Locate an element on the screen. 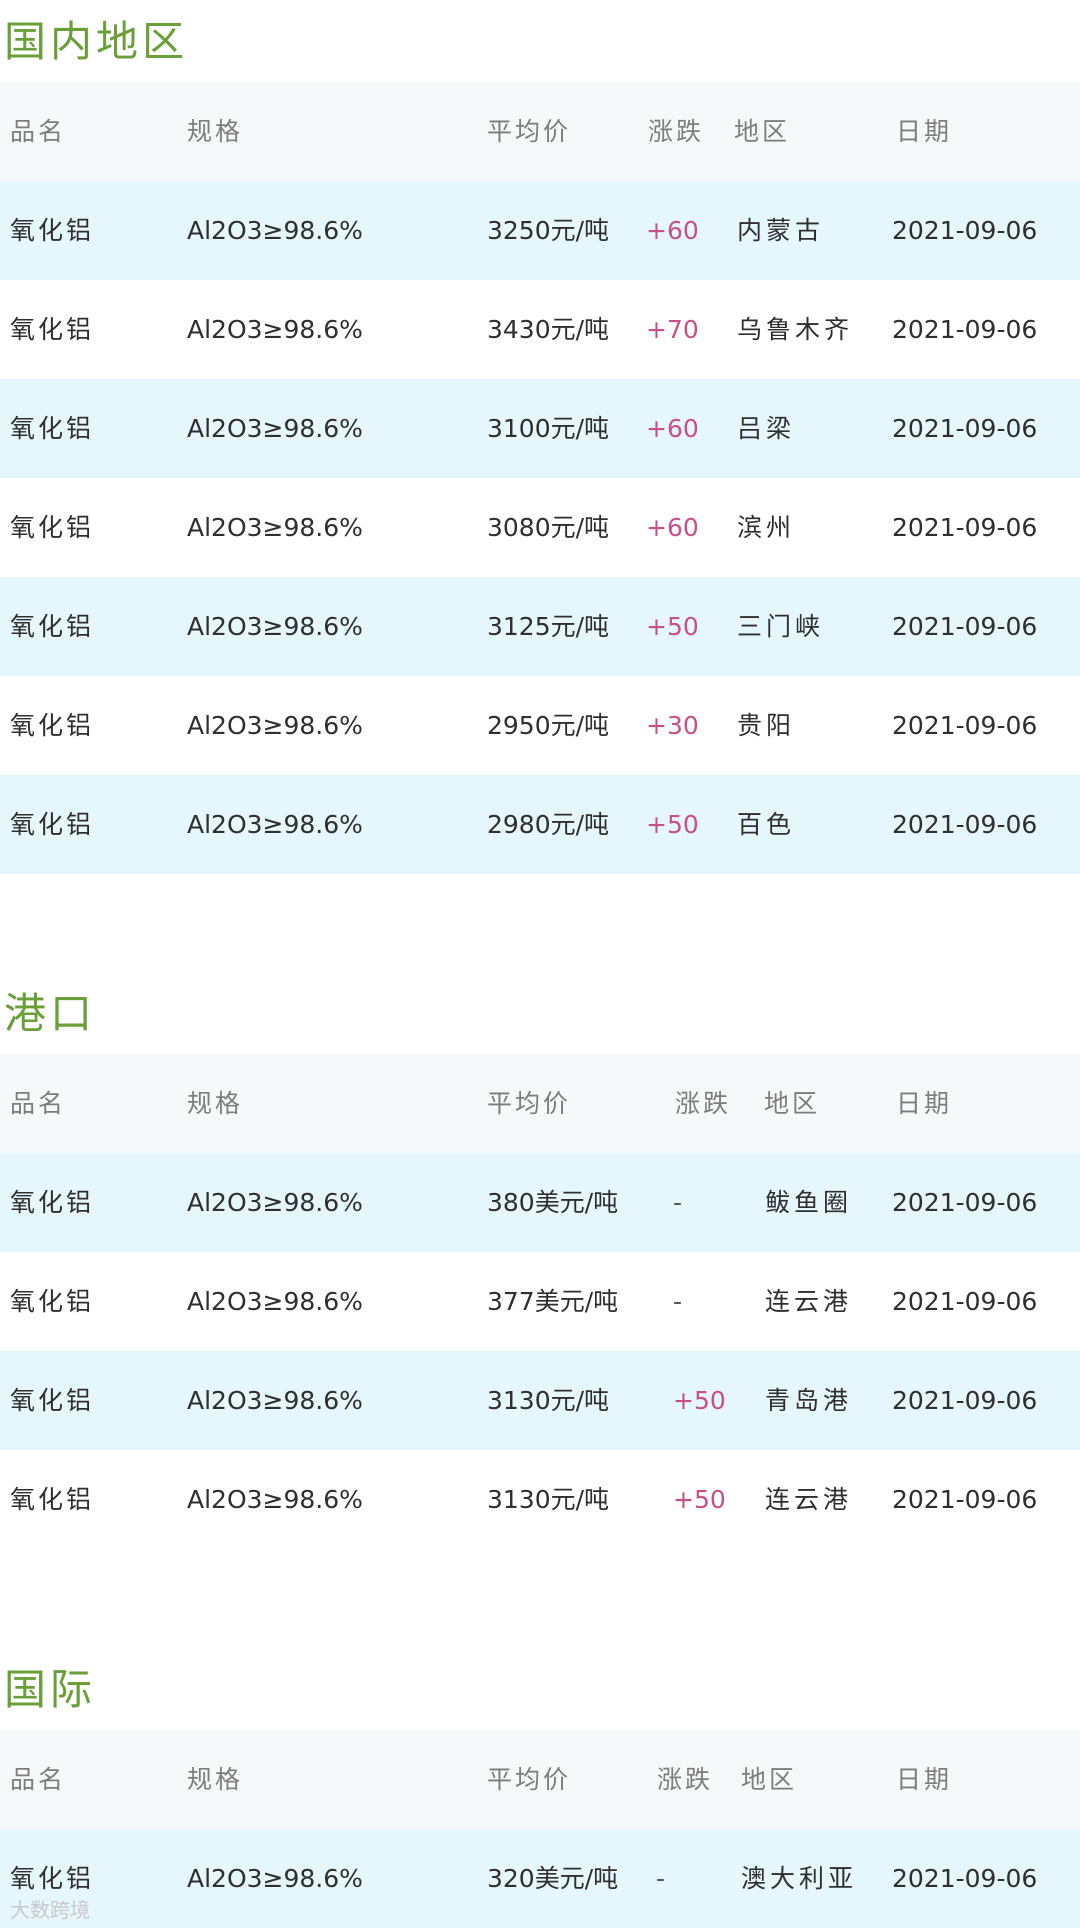 This screenshot has height=1928, width=1080. cell-price: 3080元/吨 is located at coordinates (548, 527).